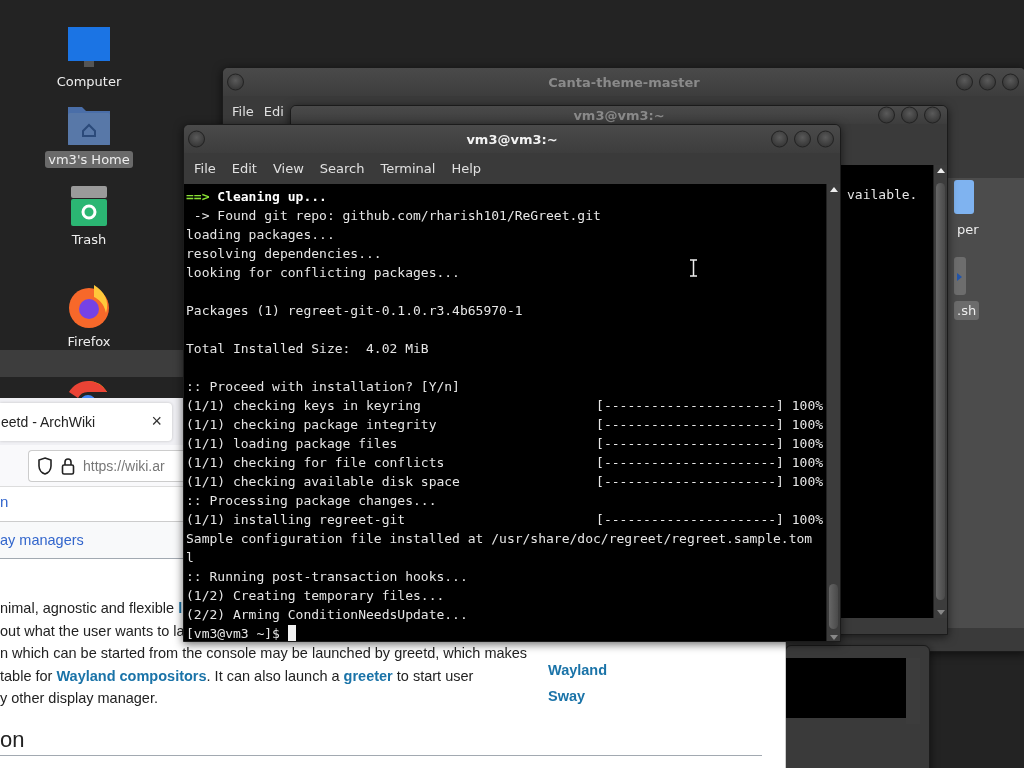 Image resolution: width=1024 pixels, height=768 pixels. I want to click on wiki-link: greeter, so click(368, 675).